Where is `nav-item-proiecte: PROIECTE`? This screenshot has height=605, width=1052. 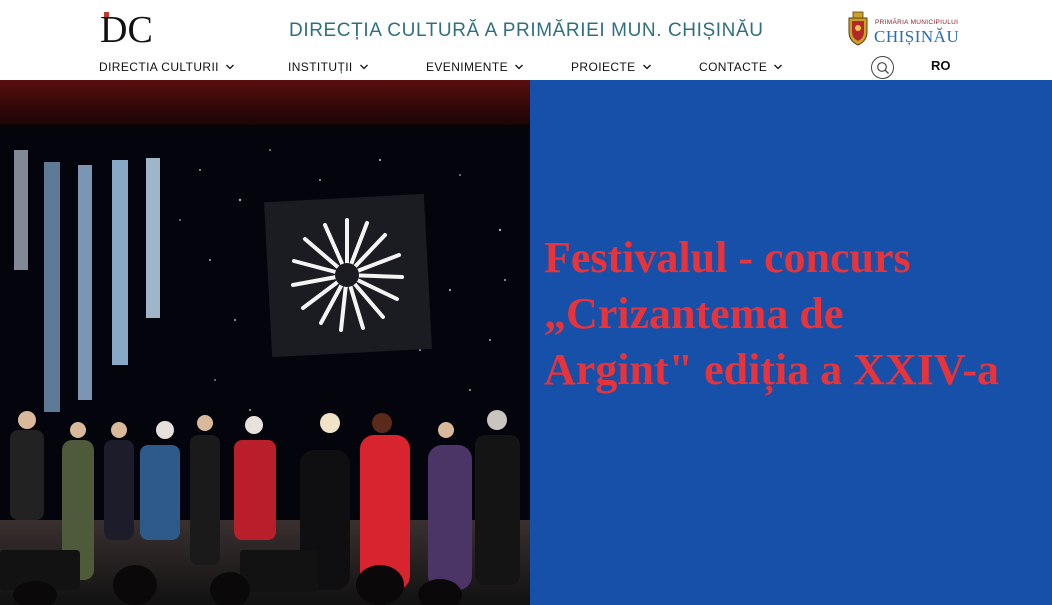
nav-item-proiecte: PROIECTE is located at coordinates (611, 67).